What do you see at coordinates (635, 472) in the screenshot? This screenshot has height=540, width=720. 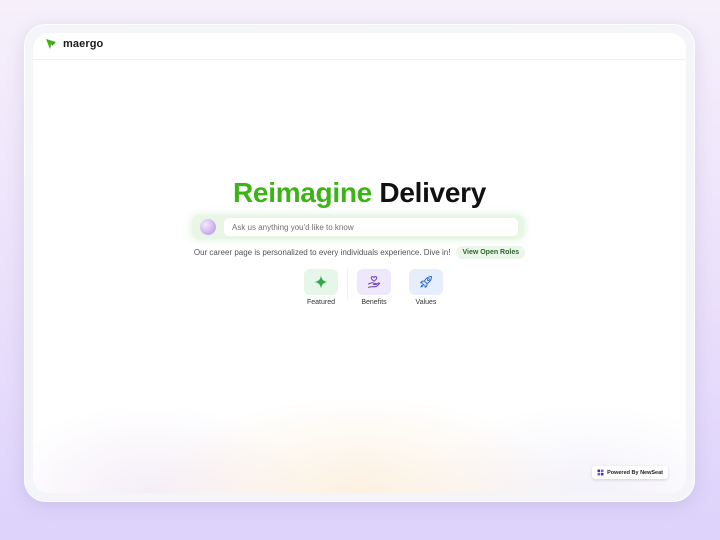 I see `powered-by-text: Powered By NewSeat` at bounding box center [635, 472].